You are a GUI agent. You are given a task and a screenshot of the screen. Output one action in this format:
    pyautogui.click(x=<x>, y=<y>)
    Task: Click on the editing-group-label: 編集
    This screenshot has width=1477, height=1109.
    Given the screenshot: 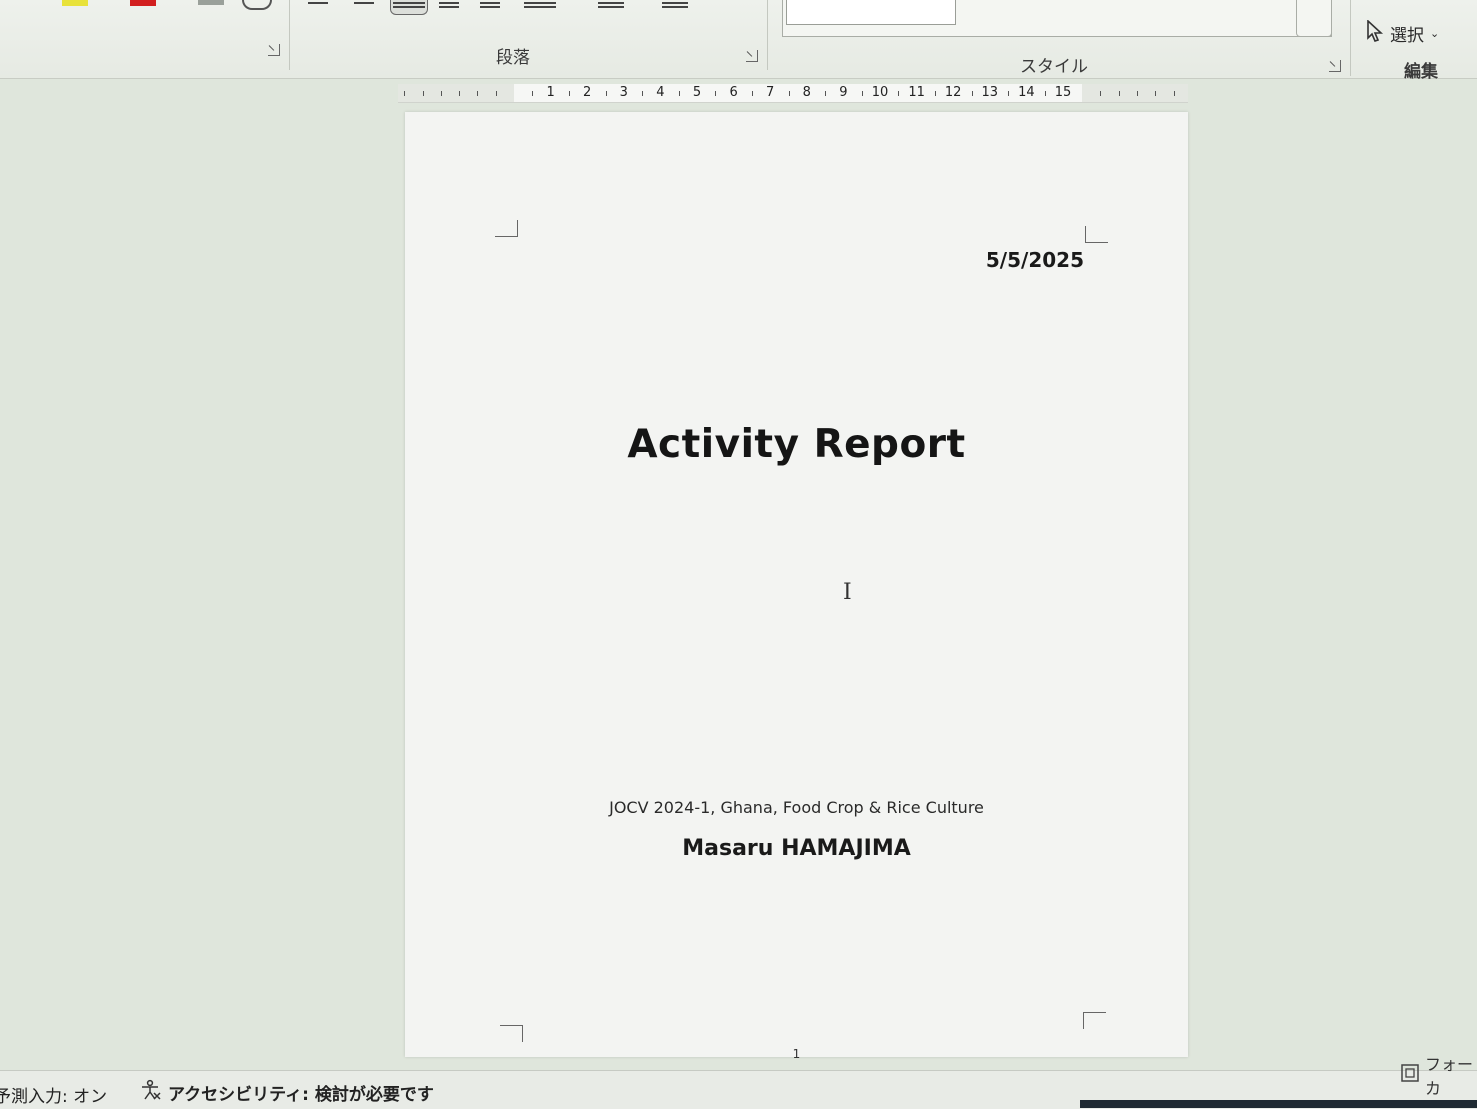 What is the action you would take?
    pyautogui.click(x=1421, y=72)
    